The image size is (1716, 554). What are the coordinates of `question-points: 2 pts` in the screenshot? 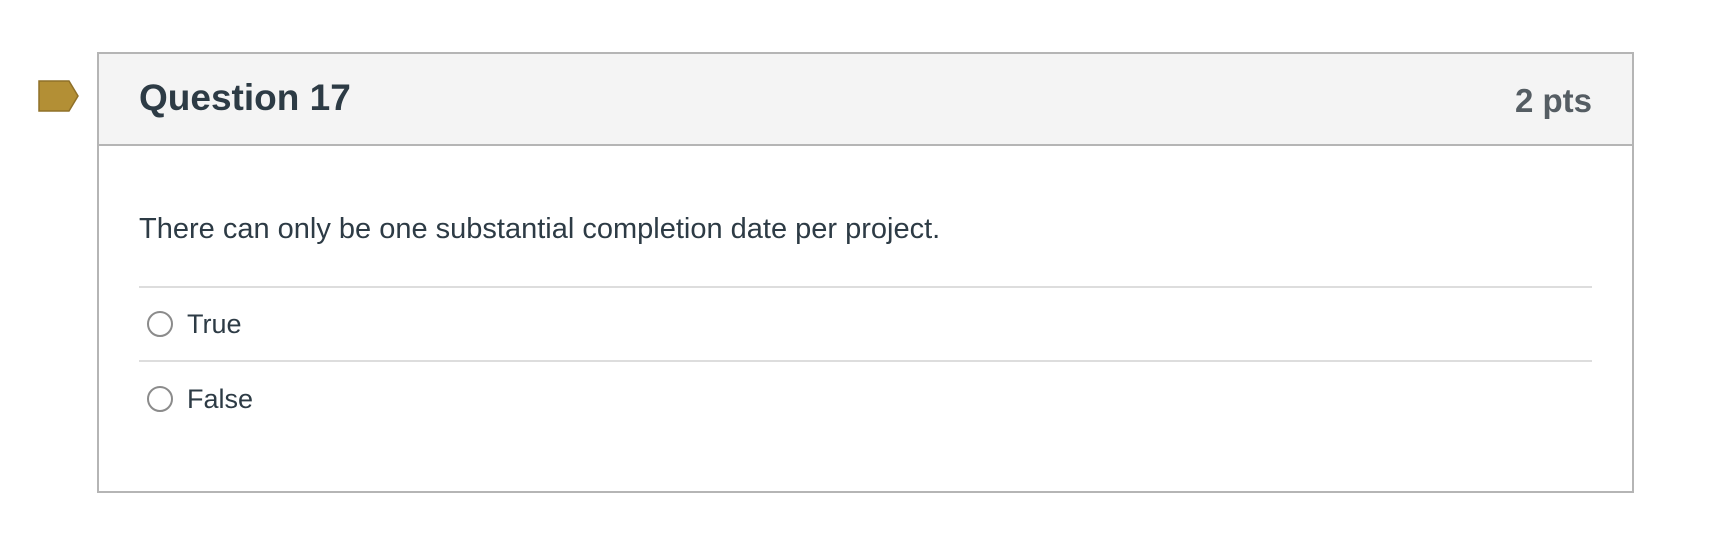 It's located at (1553, 100).